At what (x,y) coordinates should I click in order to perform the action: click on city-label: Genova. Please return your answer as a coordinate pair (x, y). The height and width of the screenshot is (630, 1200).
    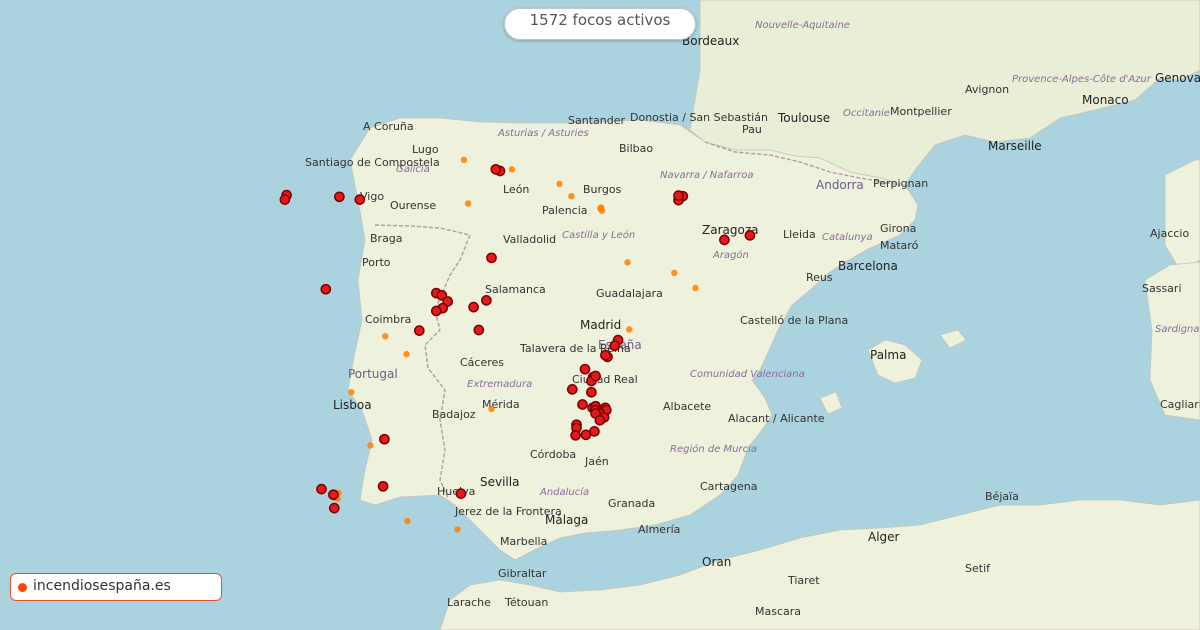
    Looking at the image, I should click on (1177, 78).